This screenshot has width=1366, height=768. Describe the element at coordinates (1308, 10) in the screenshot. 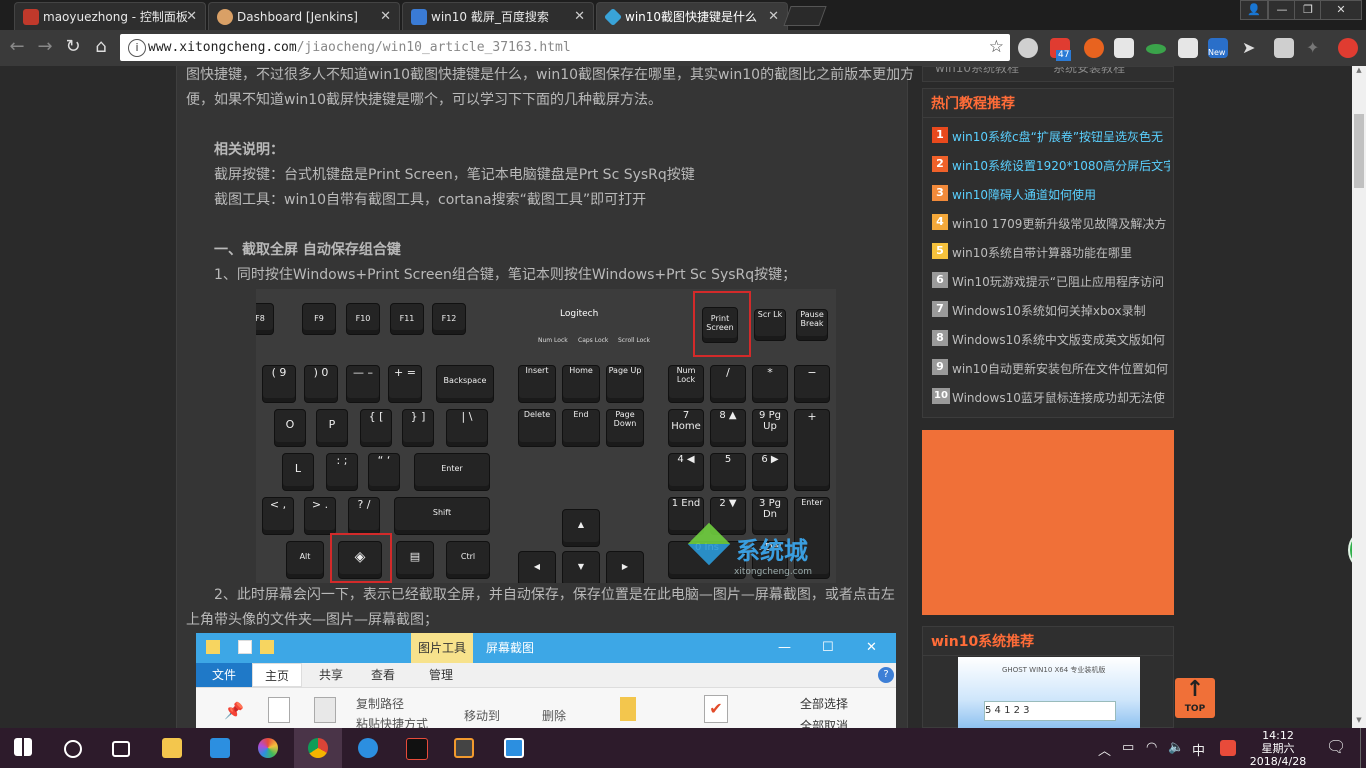

I see `restore-button: ❐` at that location.